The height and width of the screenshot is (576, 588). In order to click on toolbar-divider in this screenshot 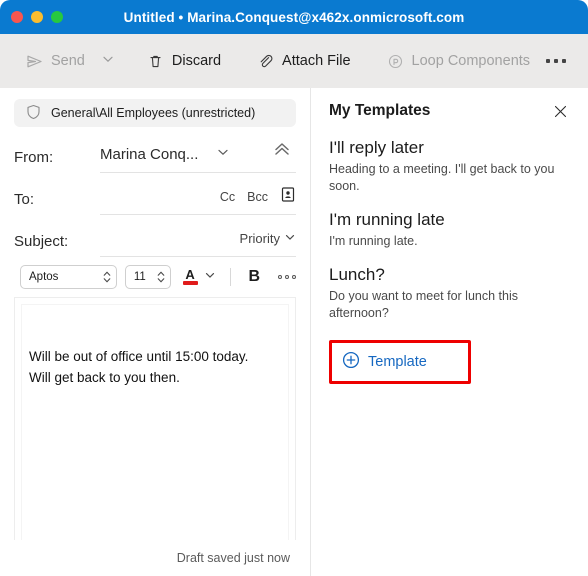, I will do `click(230, 277)`.